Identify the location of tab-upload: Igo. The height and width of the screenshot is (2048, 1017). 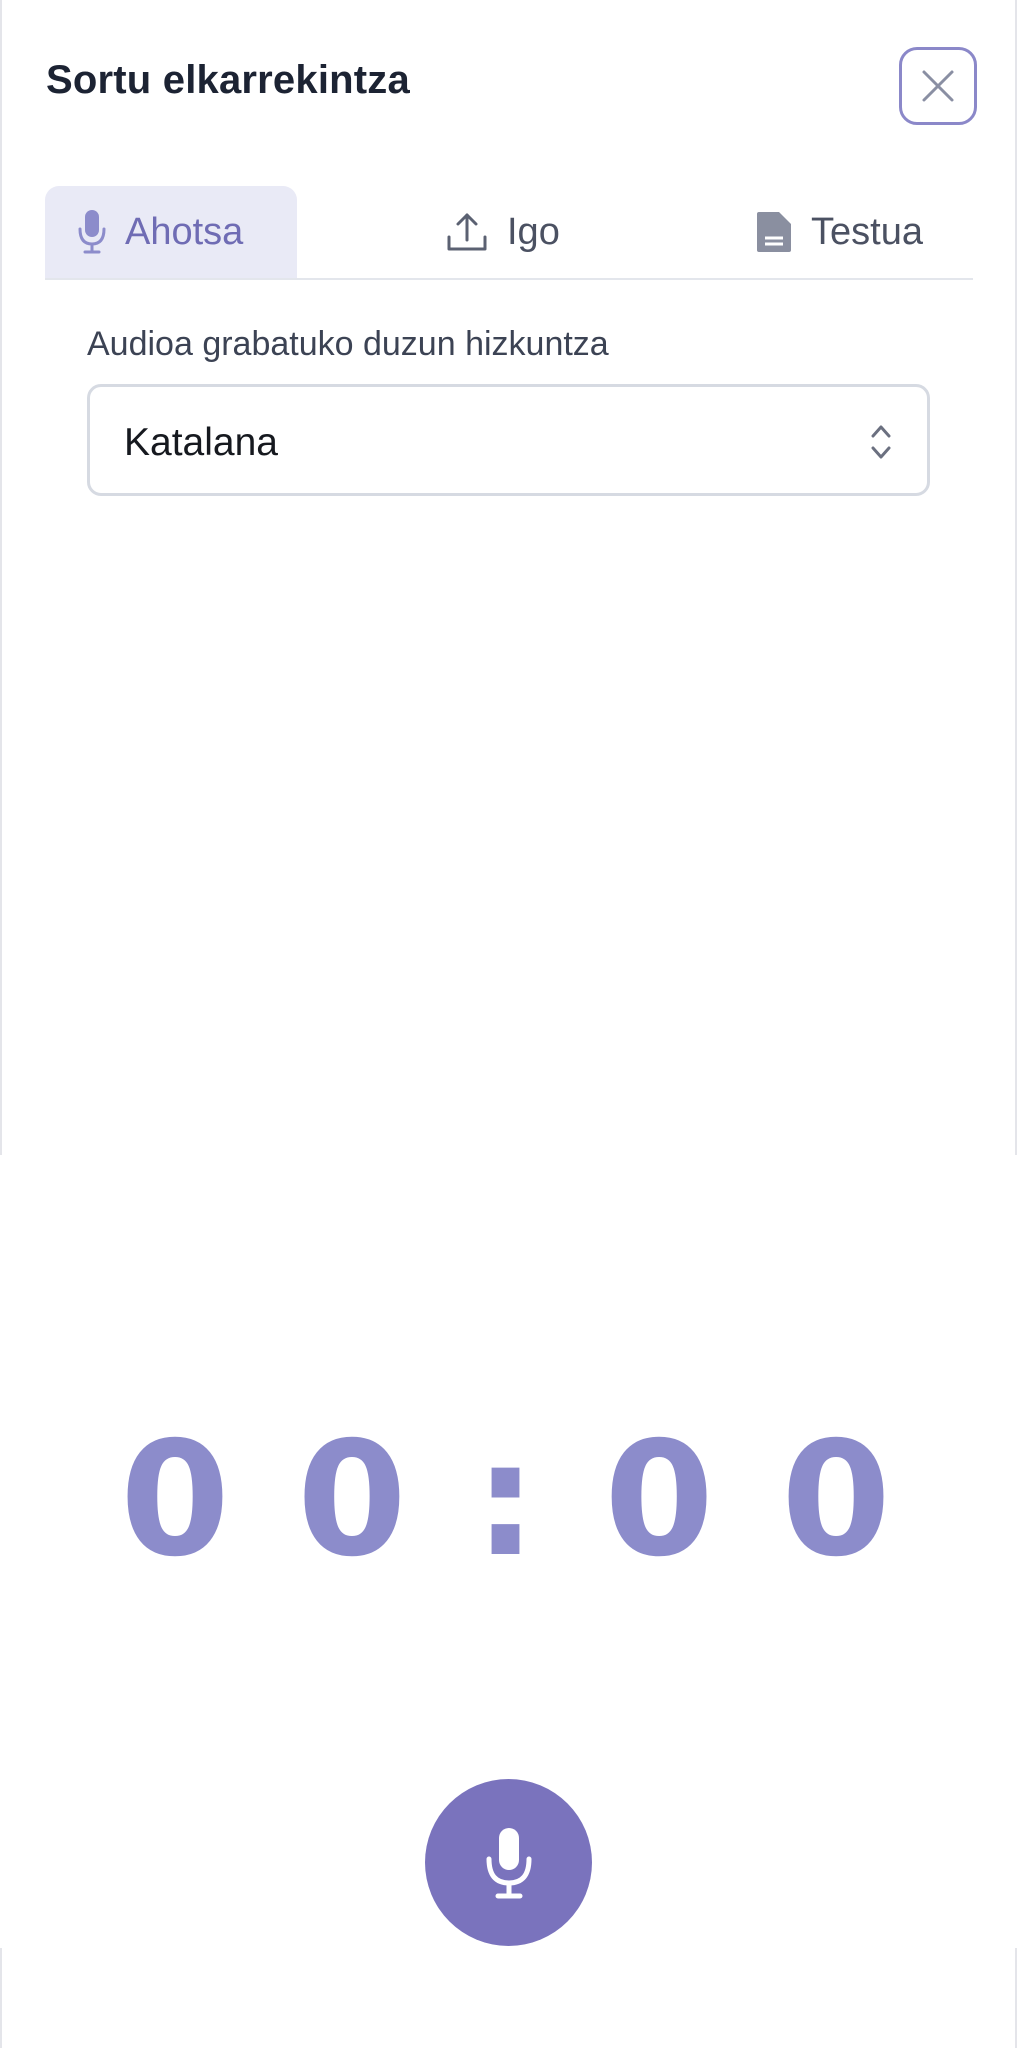
(502, 232).